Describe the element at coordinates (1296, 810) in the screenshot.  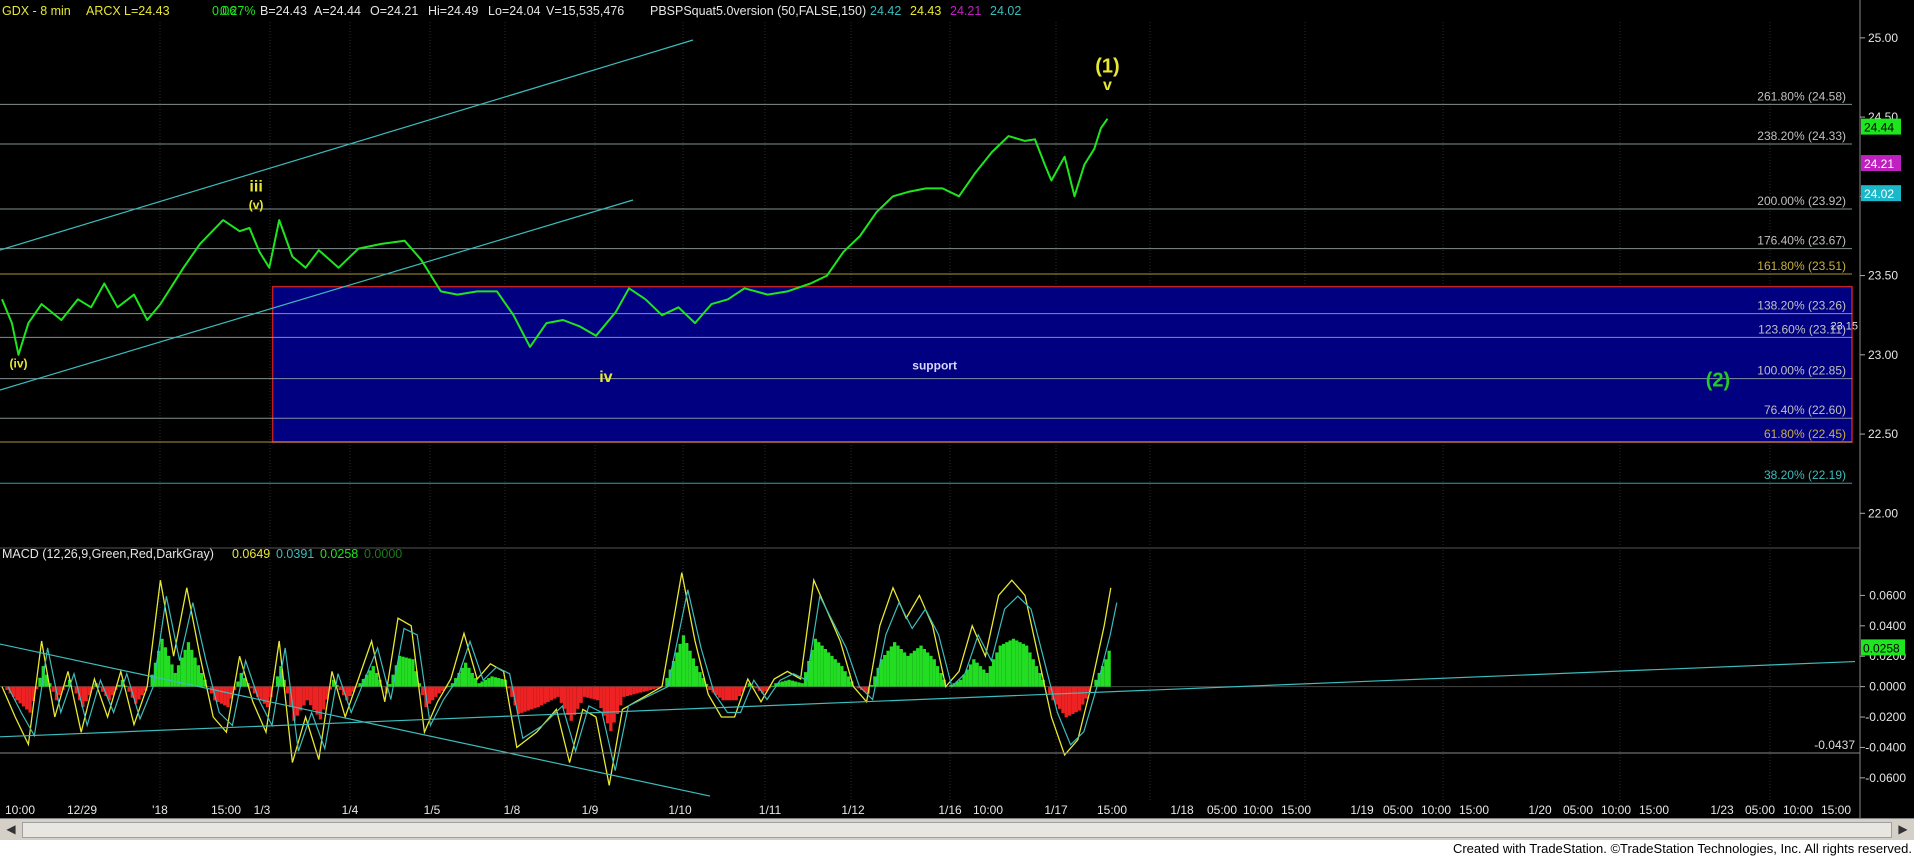
I see `time-tick-label: 15:00` at that location.